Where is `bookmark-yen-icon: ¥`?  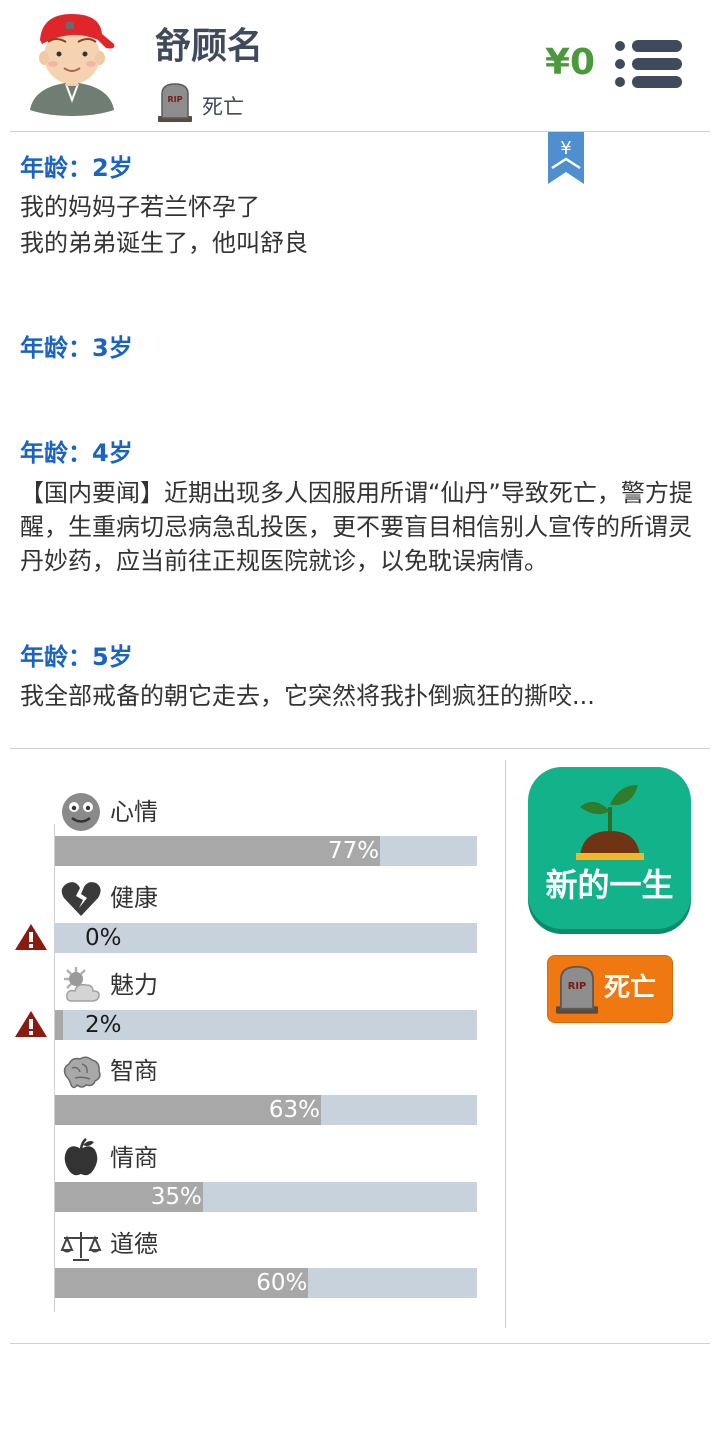 bookmark-yen-icon: ¥ is located at coordinates (566, 158).